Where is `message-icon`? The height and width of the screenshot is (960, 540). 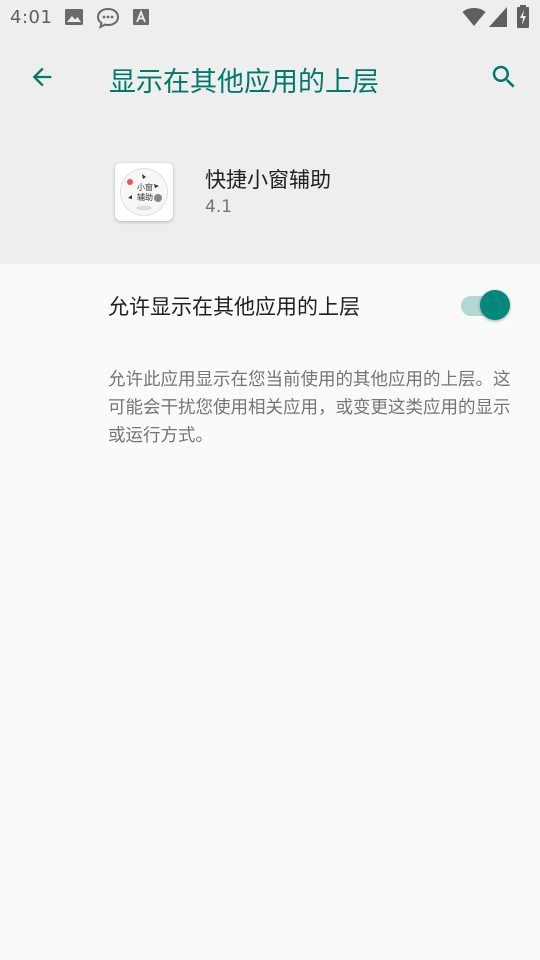 message-icon is located at coordinates (108, 18).